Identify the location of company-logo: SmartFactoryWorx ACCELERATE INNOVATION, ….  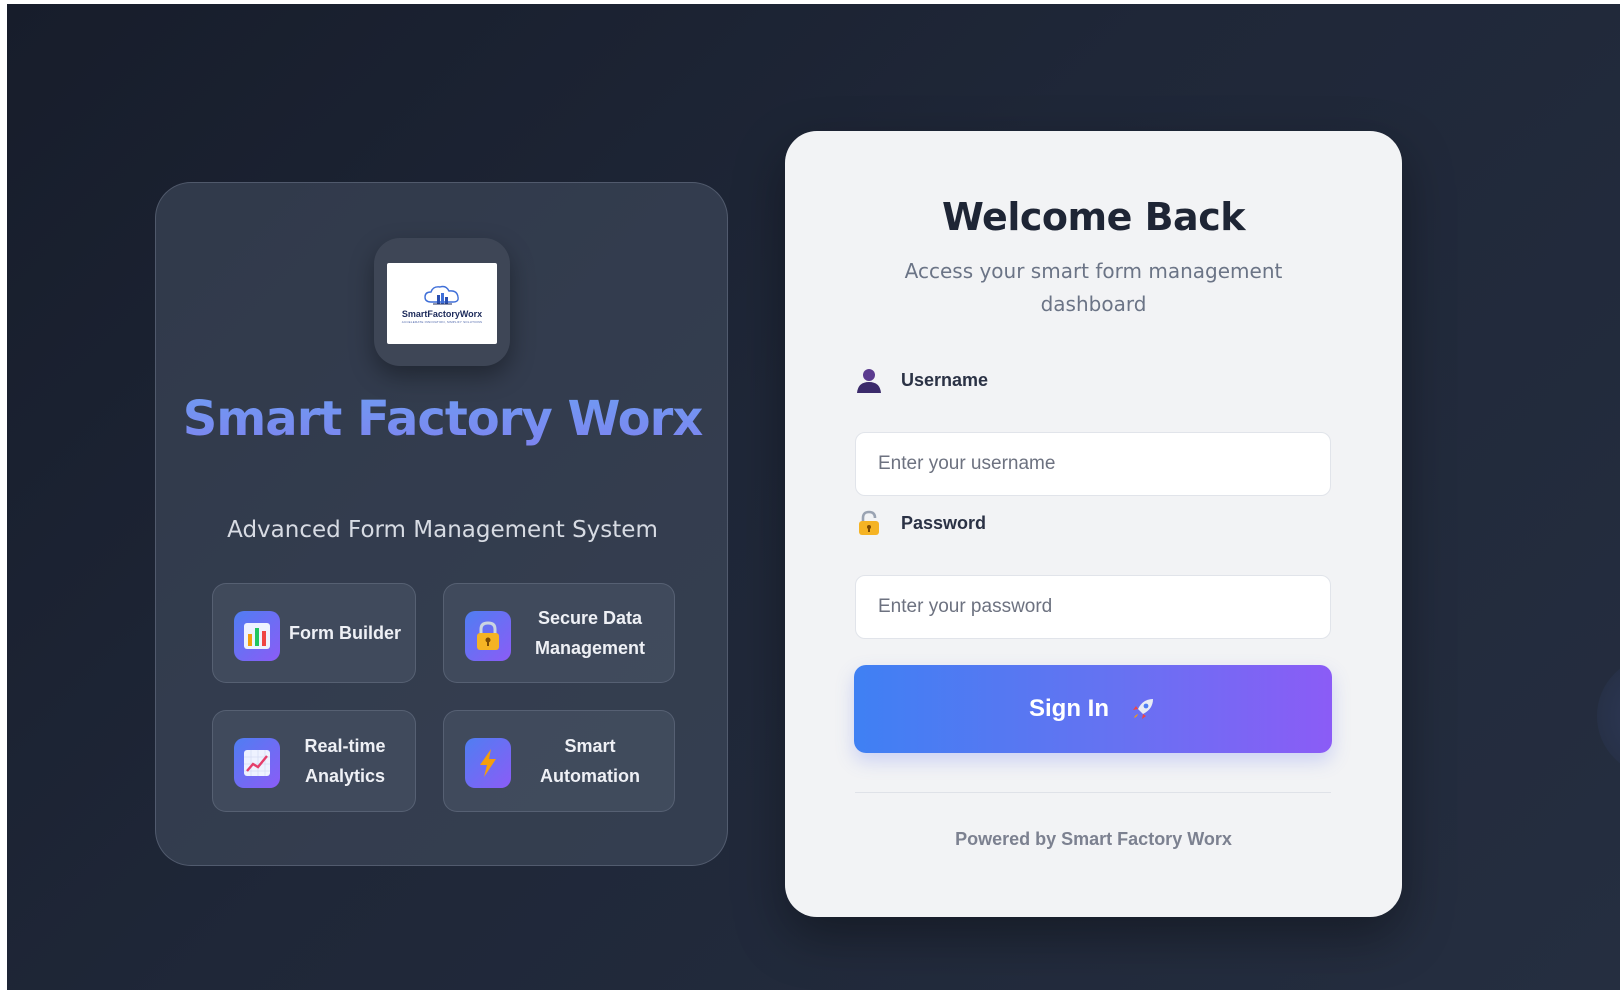
(442, 303).